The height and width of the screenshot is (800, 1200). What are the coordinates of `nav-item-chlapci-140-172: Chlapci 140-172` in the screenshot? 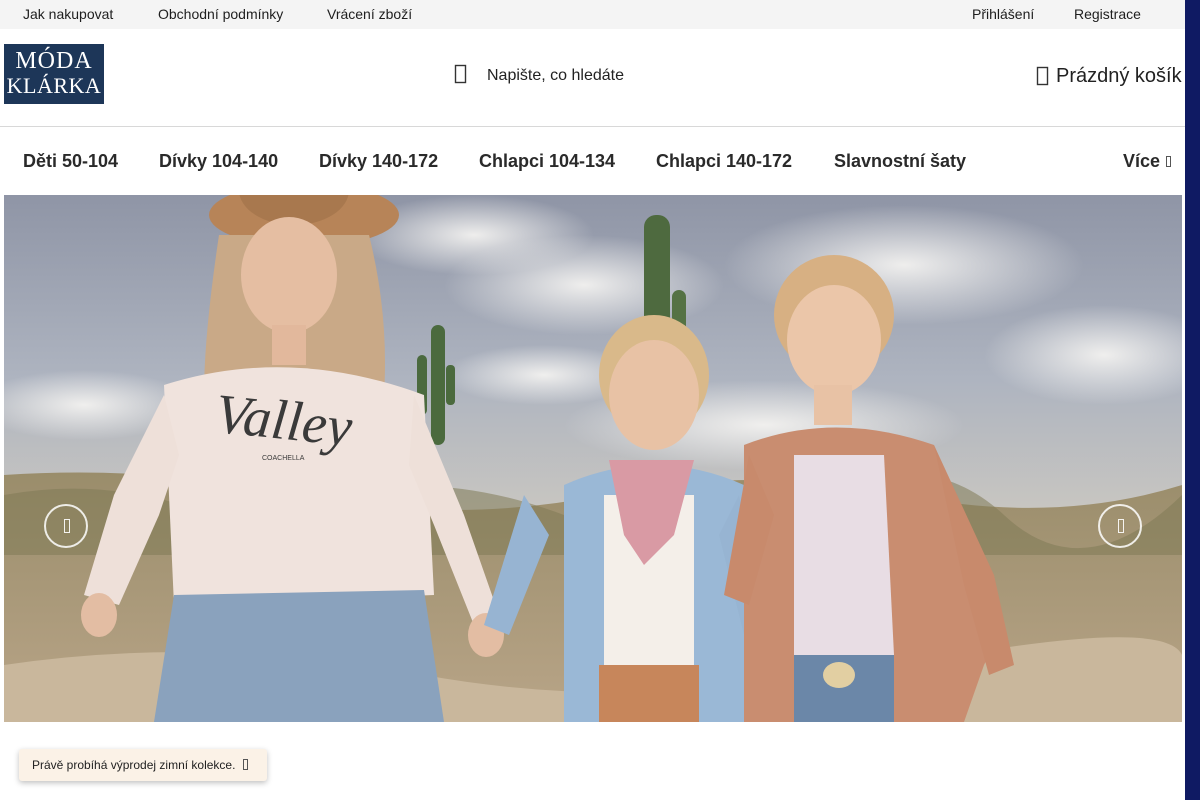 It's located at (724, 161).